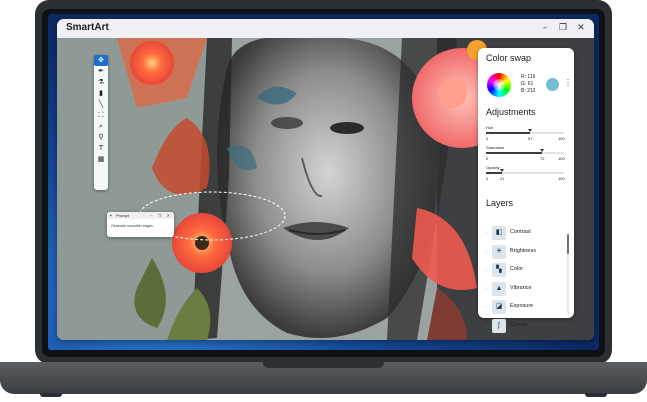 The image size is (647, 402). Describe the element at coordinates (502, 170) in the screenshot. I see `opacity-slider-thumb` at that location.